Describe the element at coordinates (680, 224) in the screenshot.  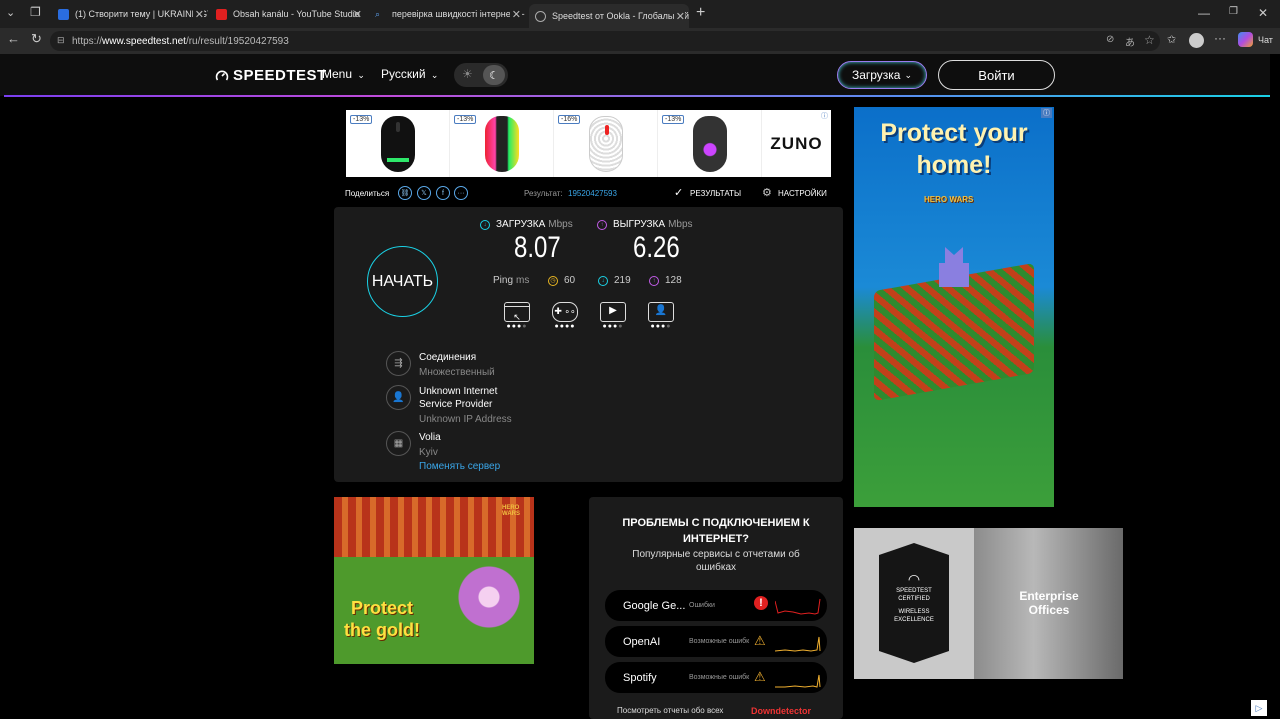
I see `upload-unit: Mbps` at that location.